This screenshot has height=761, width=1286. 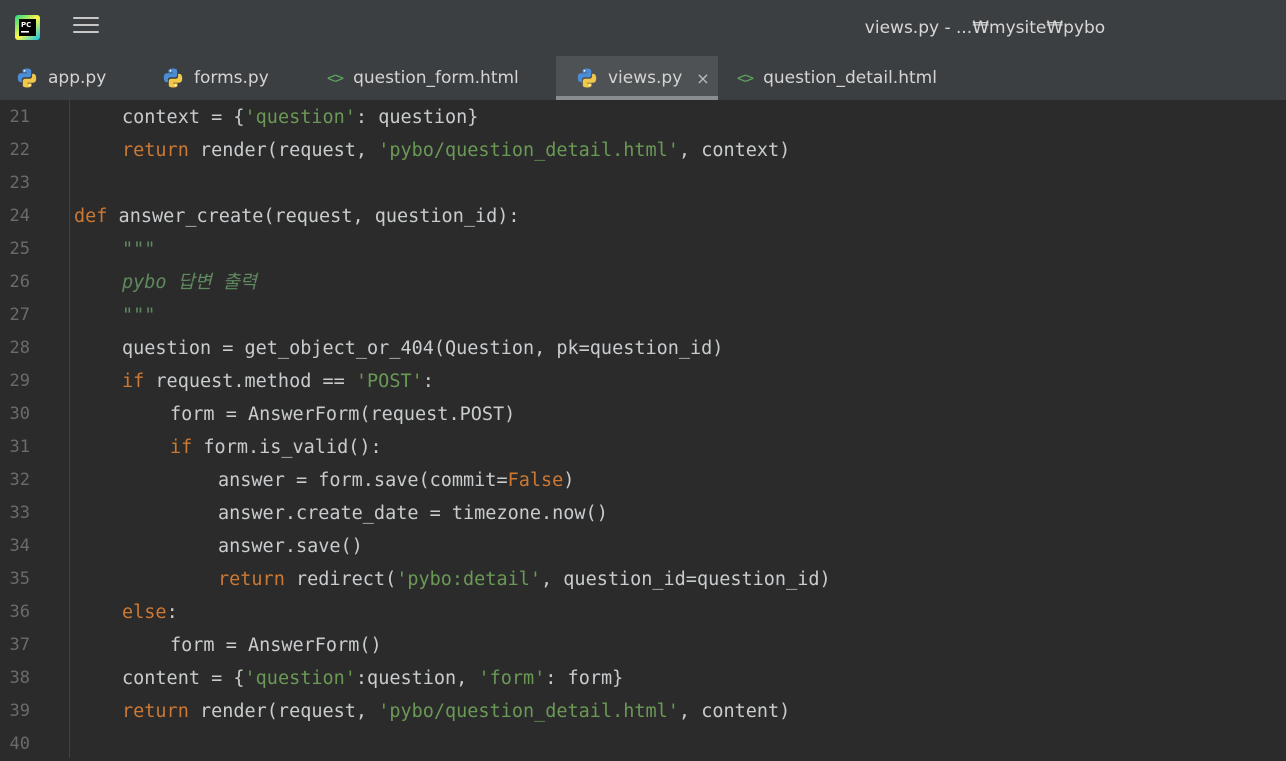 I want to click on window-title: views.py - ...₩mysite₩pybo, so click(x=985, y=28).